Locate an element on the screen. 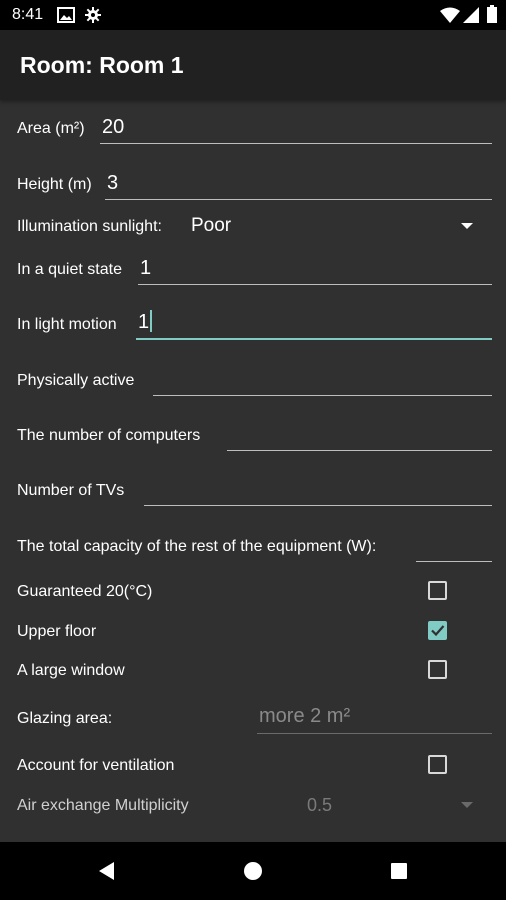  illumination-value: Poor is located at coordinates (211, 225).